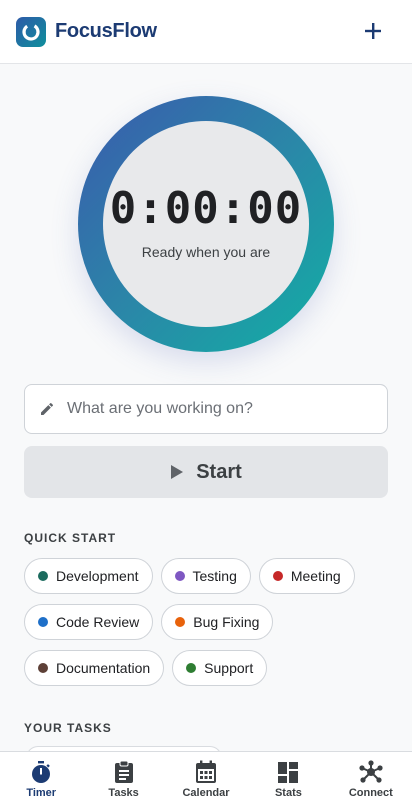 The image size is (412, 800). What do you see at coordinates (206, 771) in the screenshot?
I see `calendar-icon` at bounding box center [206, 771].